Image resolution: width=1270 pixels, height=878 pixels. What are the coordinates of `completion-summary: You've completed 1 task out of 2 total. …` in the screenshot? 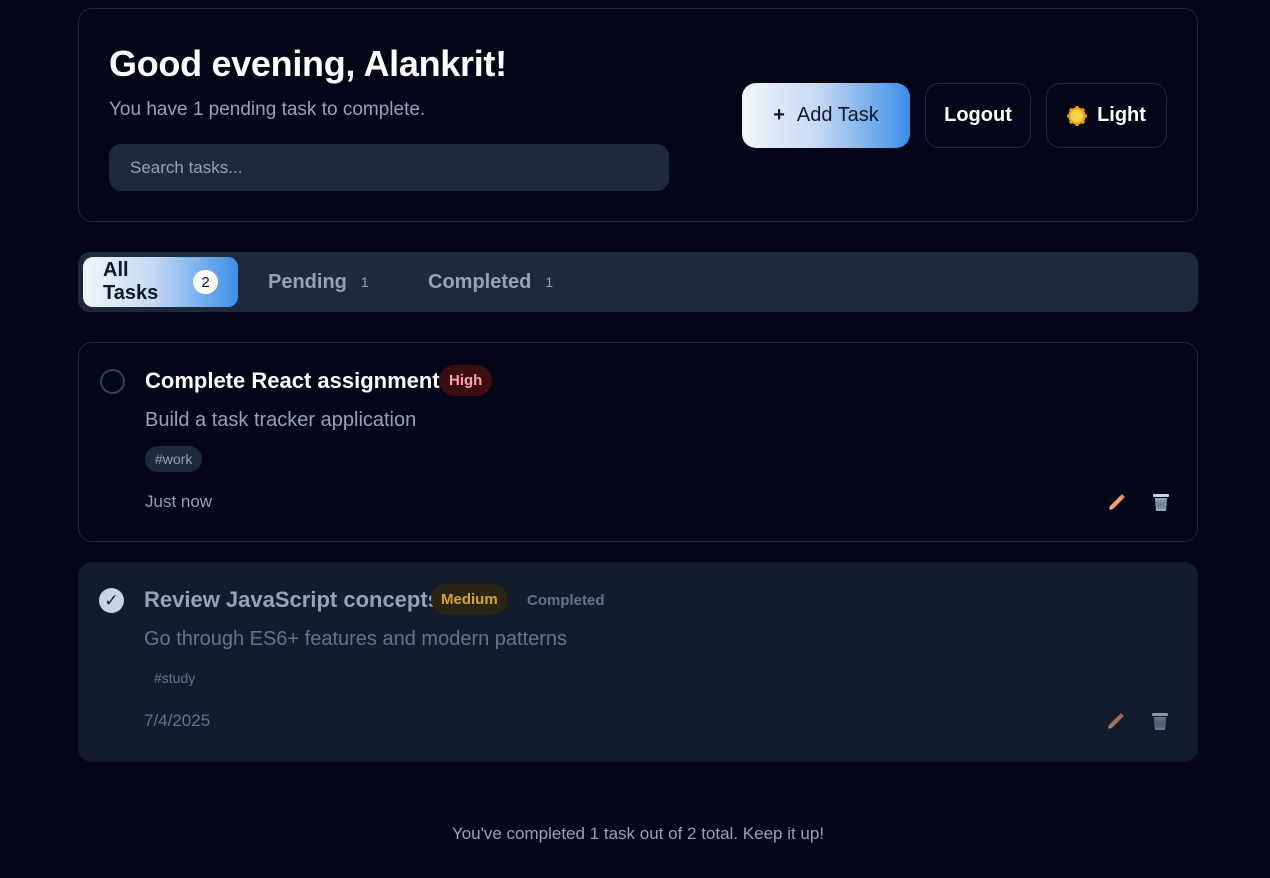 It's located at (638, 833).